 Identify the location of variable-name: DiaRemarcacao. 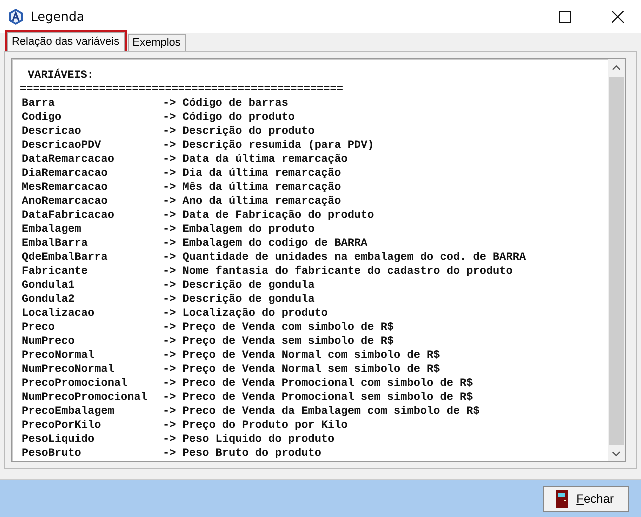
(65, 174).